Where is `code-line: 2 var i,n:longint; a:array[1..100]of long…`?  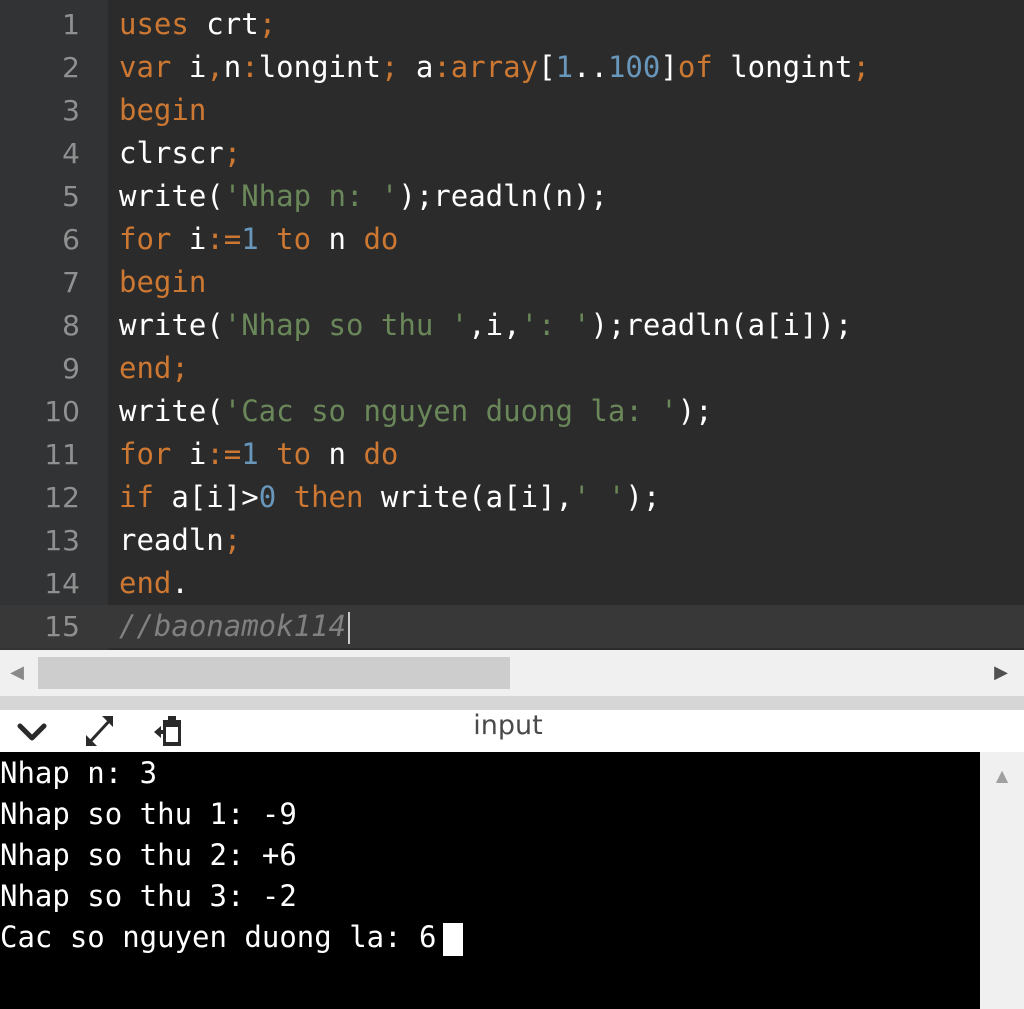 code-line: 2 var i,n:longint; a:array[1..100]of long… is located at coordinates (512, 67).